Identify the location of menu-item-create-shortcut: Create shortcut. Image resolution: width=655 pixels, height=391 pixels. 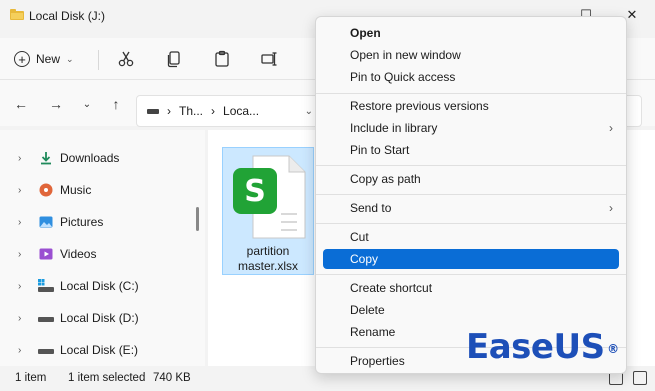
(471, 288).